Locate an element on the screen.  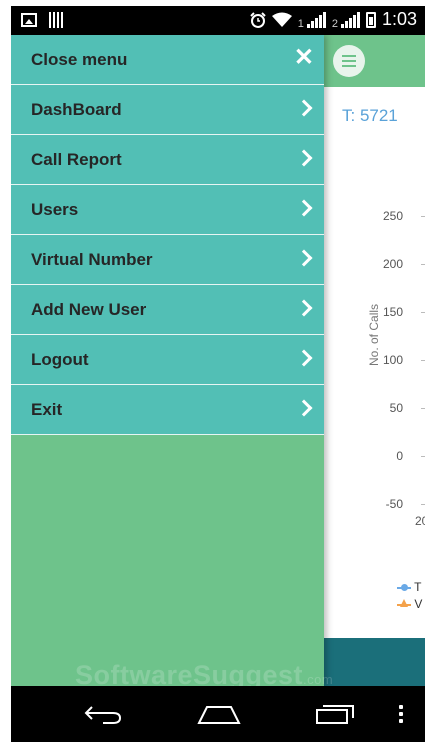
menu-item-label: DashBoard is located at coordinates (76, 109).